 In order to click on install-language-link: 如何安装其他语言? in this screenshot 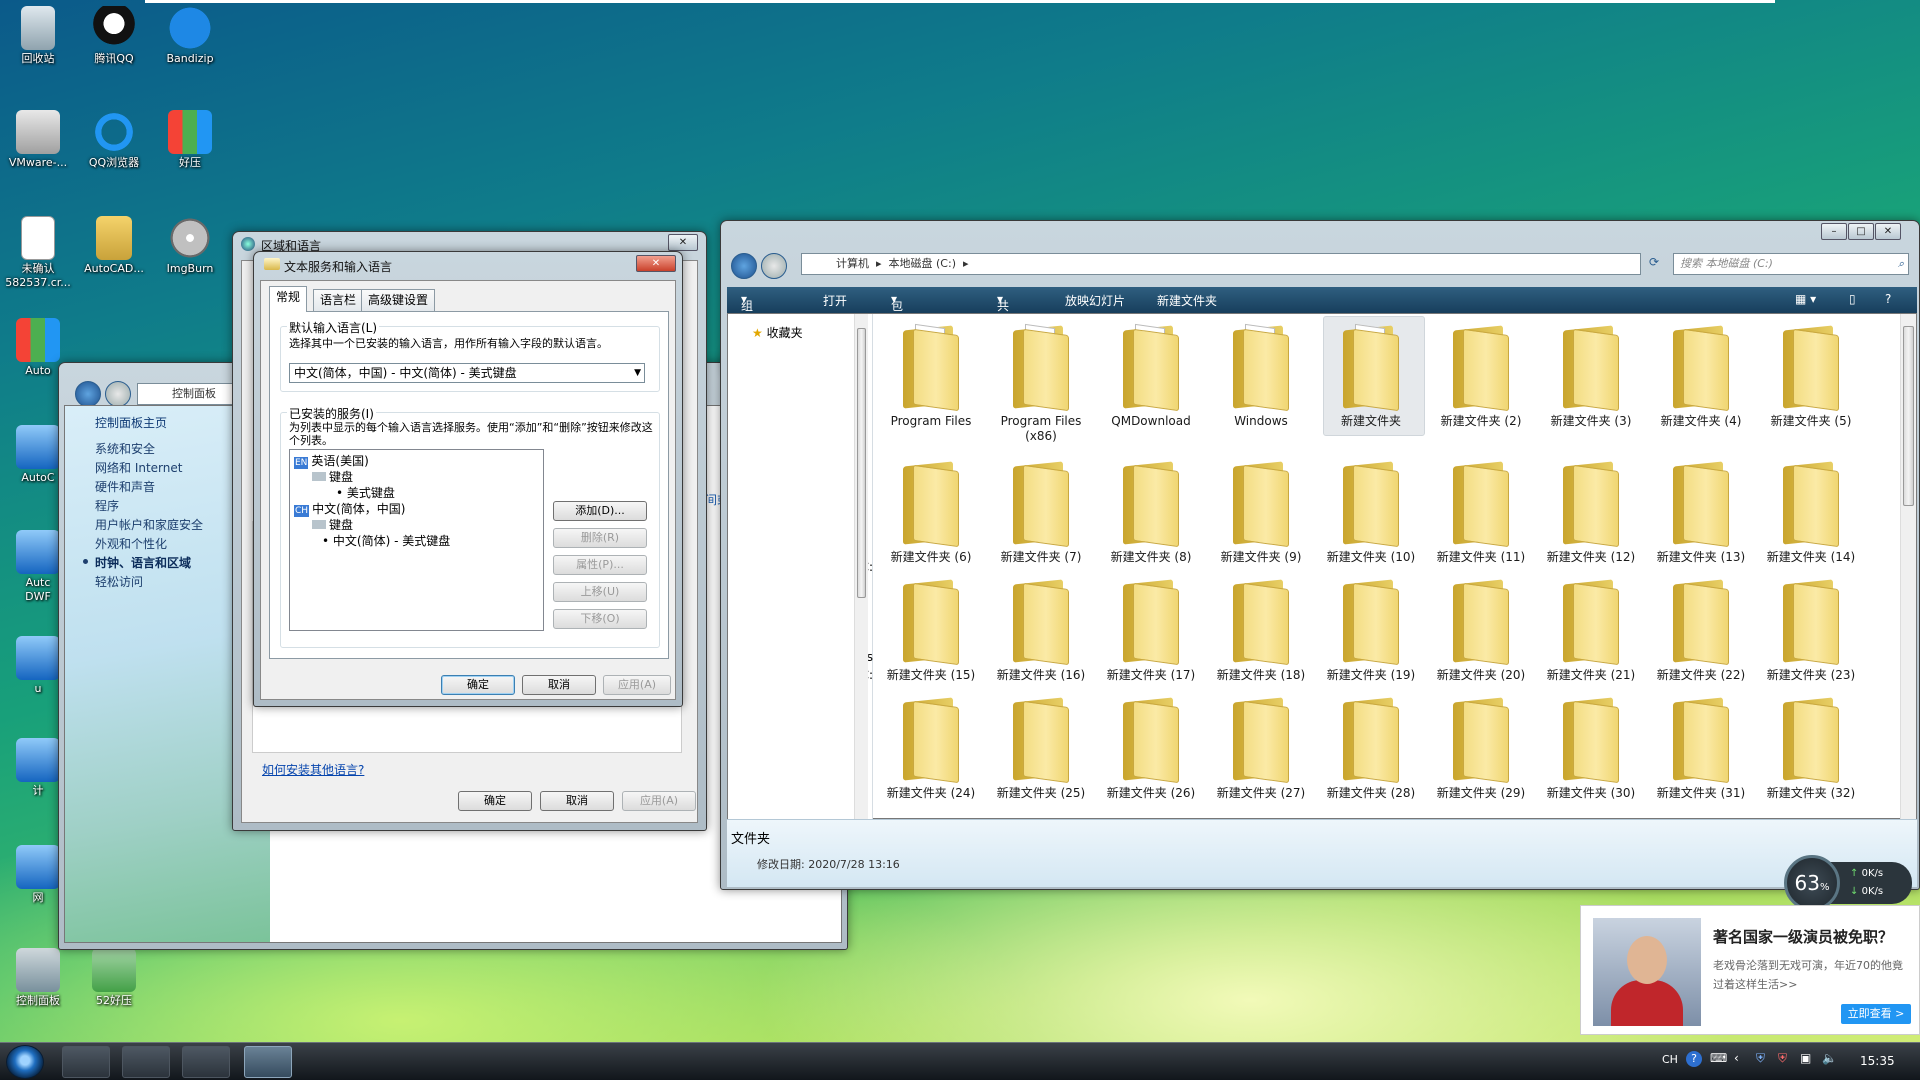, I will do `click(313, 769)`.